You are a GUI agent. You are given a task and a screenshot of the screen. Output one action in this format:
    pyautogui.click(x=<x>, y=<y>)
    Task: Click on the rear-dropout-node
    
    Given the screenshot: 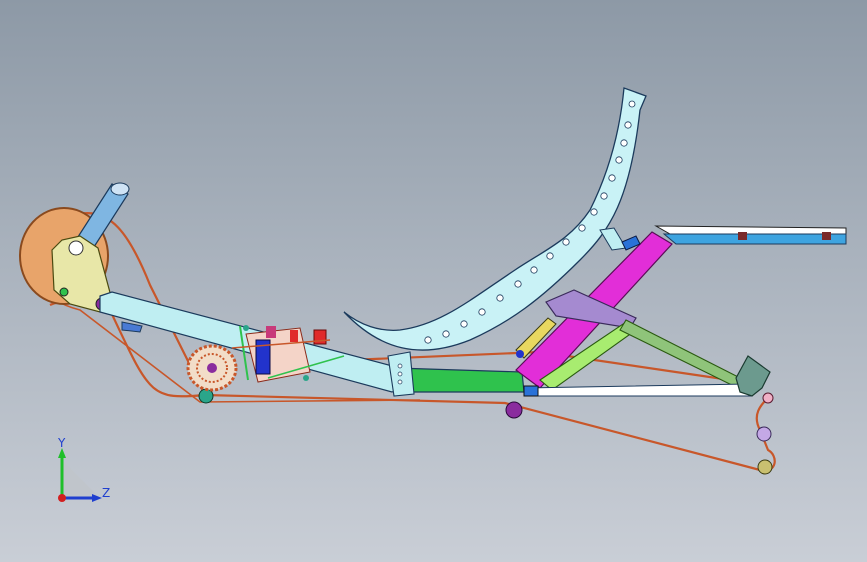 What is the action you would take?
    pyautogui.click(x=768, y=398)
    